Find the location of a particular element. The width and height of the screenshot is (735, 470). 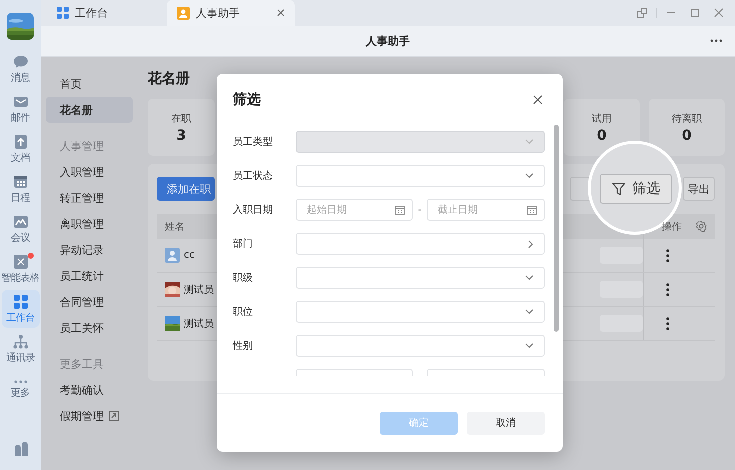

cancel-button: 取消 is located at coordinates (506, 423).